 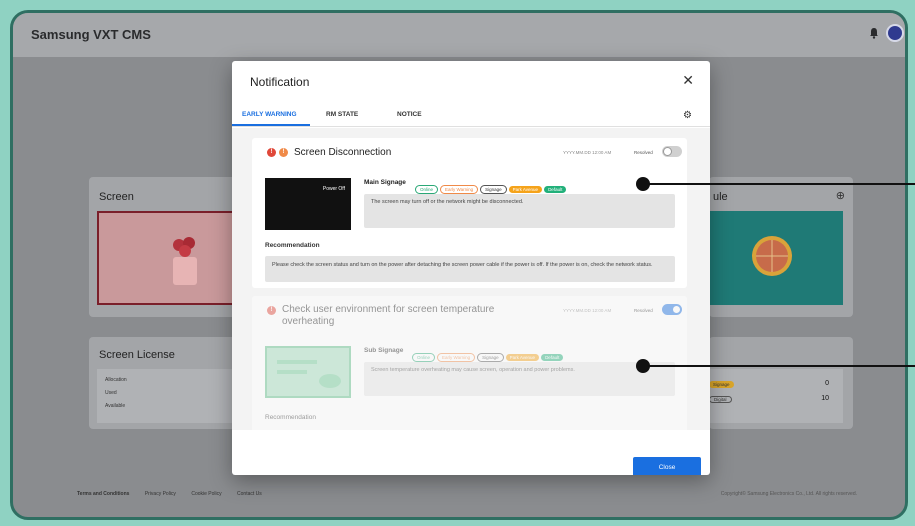 What do you see at coordinates (167, 258) in the screenshot?
I see `screen-preview` at bounding box center [167, 258].